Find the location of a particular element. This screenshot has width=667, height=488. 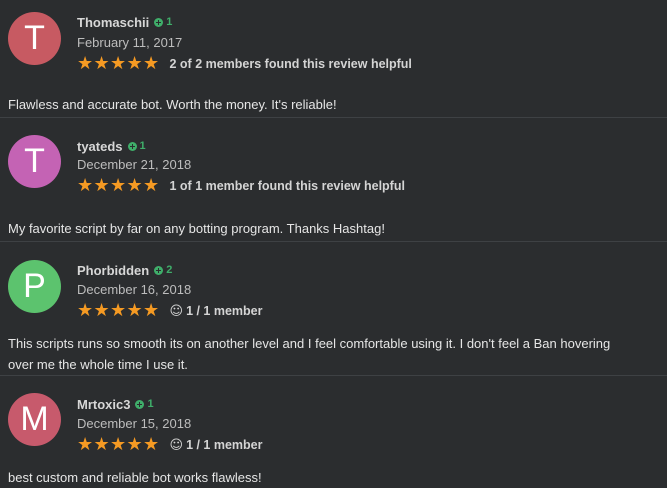

helpful-text: 1 of 1 member found this review helpful is located at coordinates (287, 186).